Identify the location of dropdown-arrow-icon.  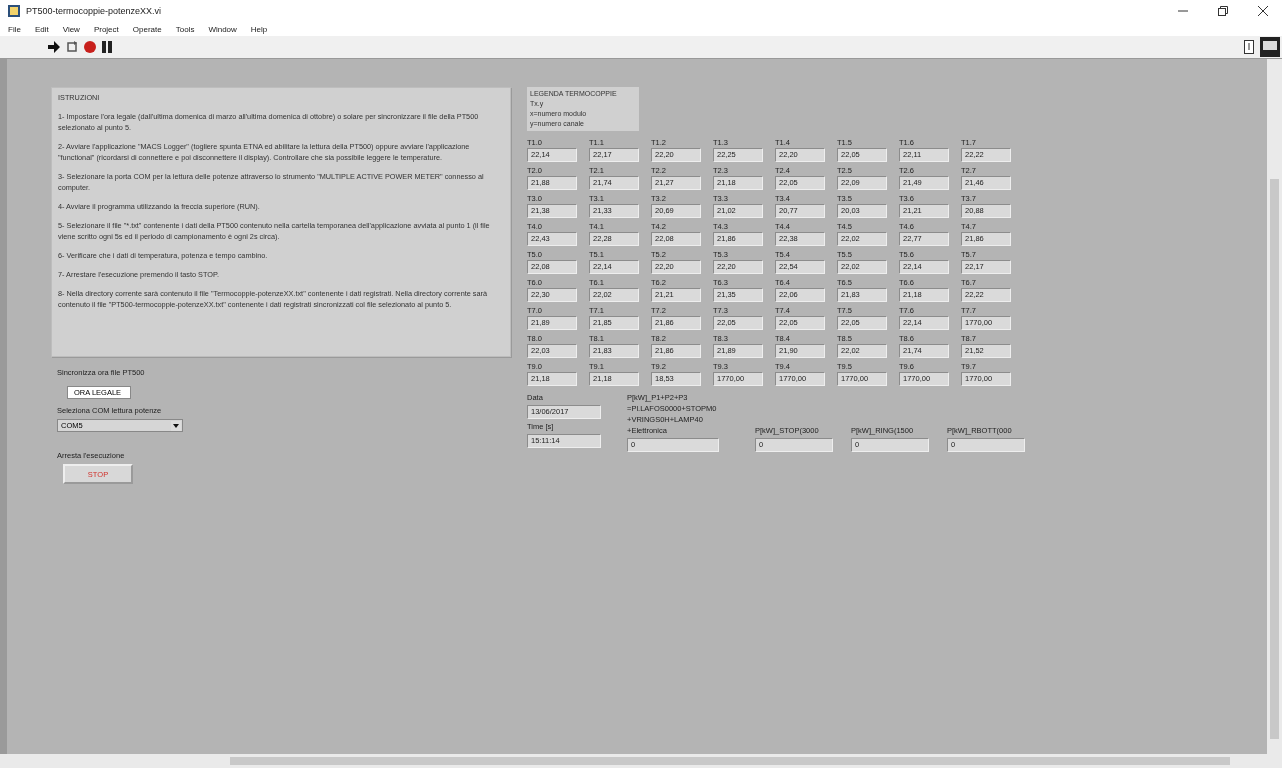
(176, 425).